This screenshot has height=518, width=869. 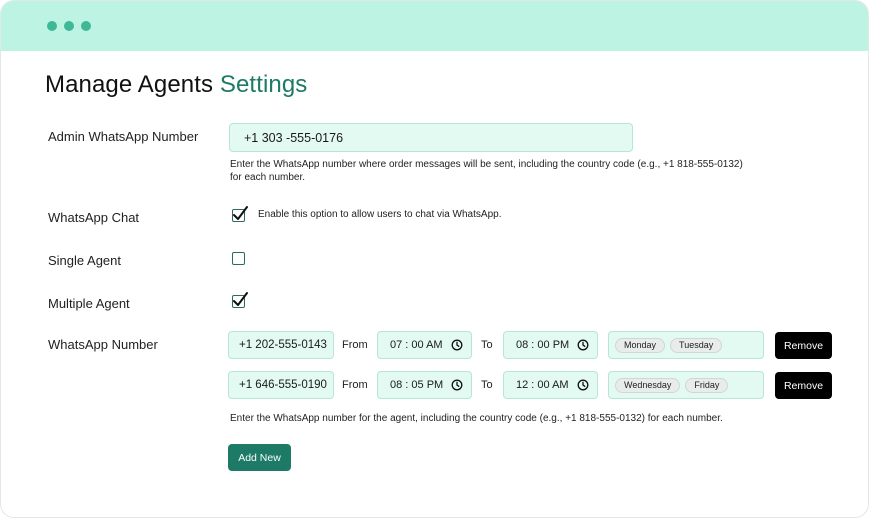 I want to click on agent-numbers-label: WhatsApp Number, so click(x=103, y=344).